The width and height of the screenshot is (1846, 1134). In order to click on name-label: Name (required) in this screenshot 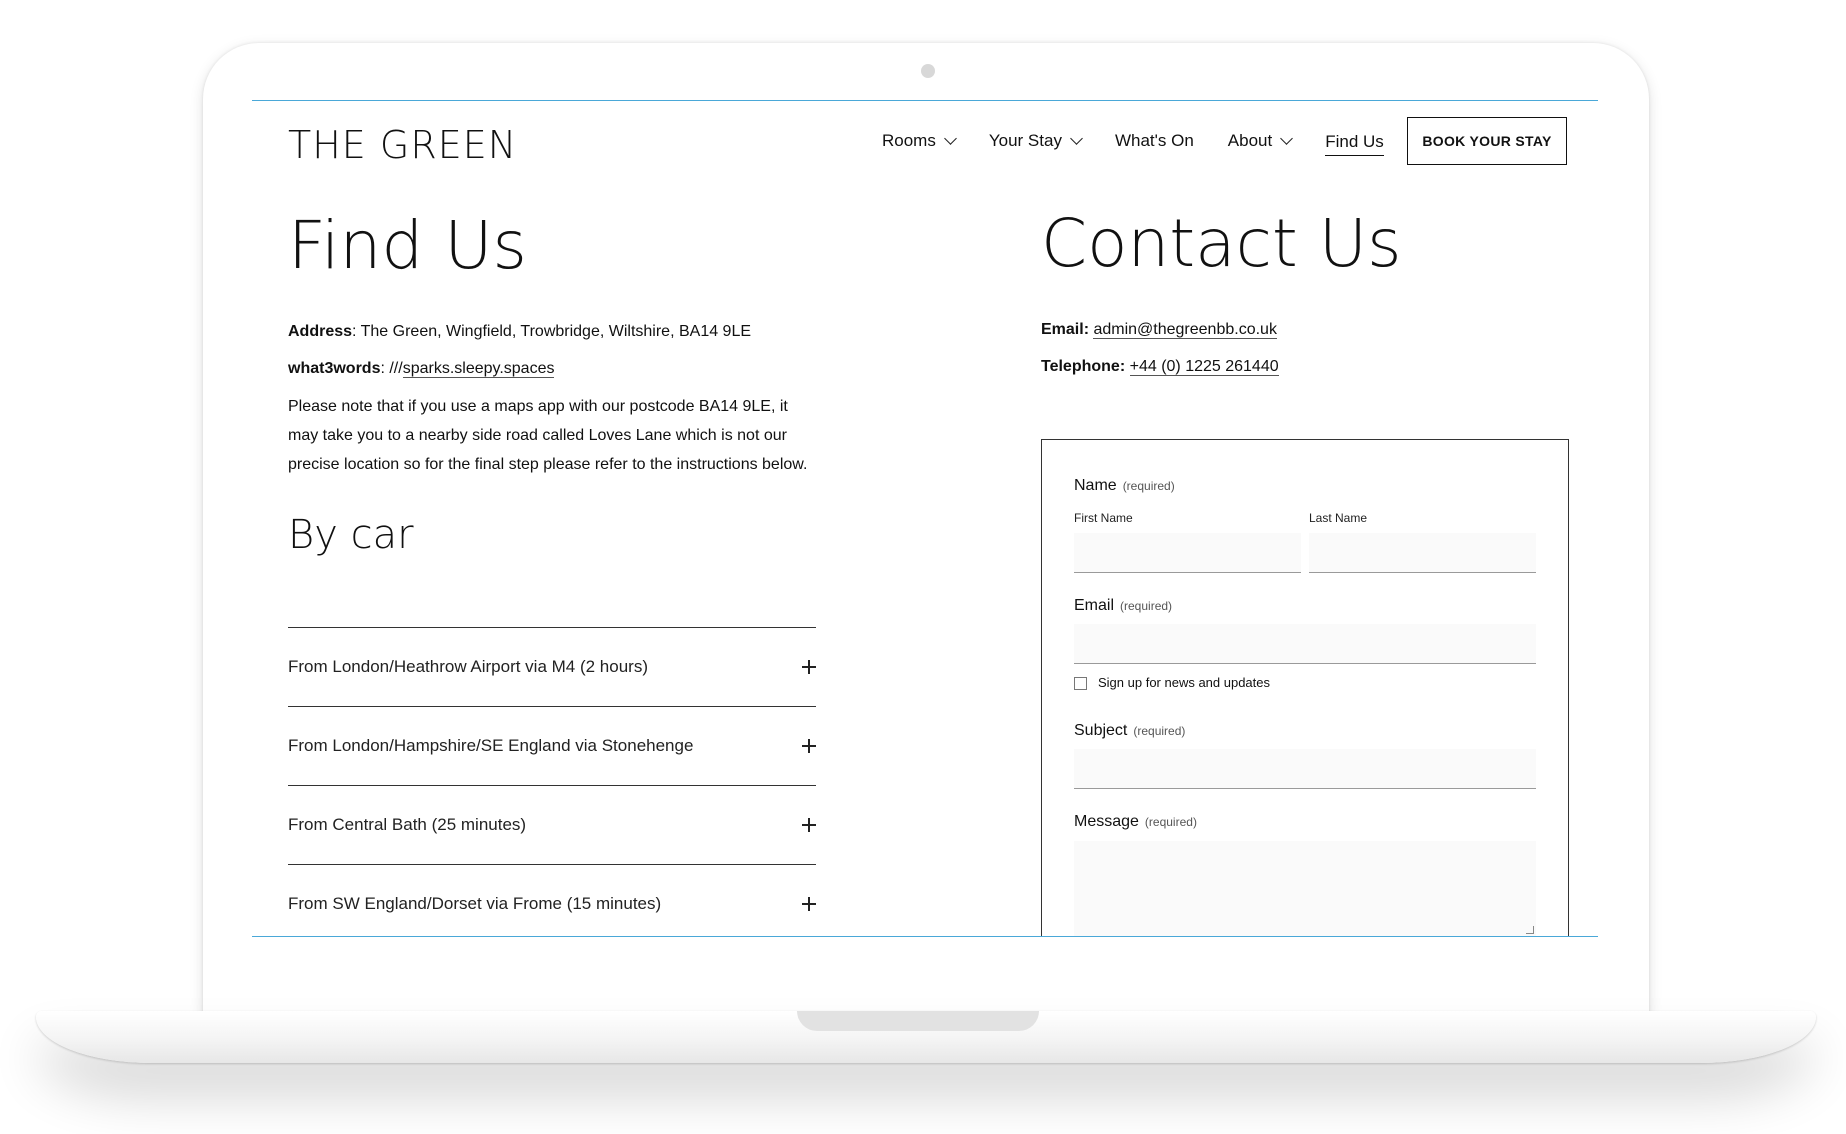, I will do `click(1124, 486)`.